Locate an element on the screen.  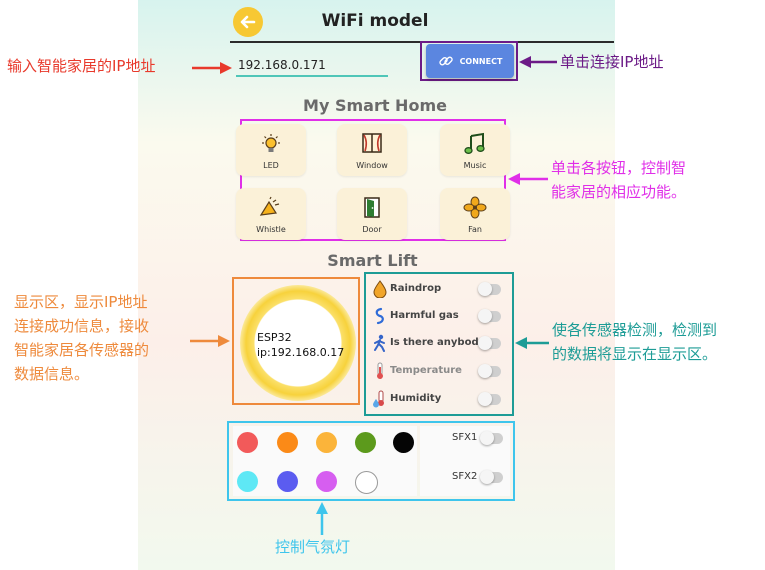
annotation-buttons-line2: 能家居的相应功能。 is located at coordinates (619, 192).